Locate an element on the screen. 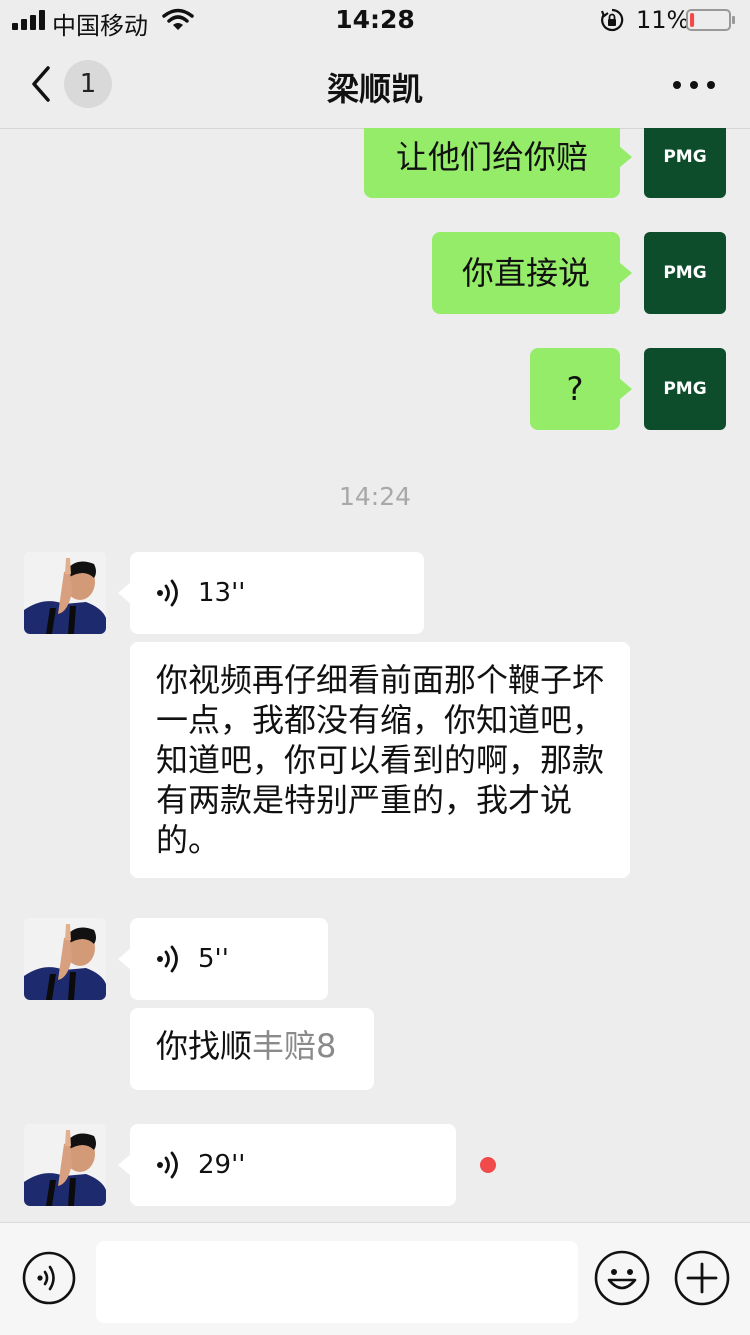 The image size is (750, 1335). status-bar: 中国移动 14:28 11% is located at coordinates (375, 20).